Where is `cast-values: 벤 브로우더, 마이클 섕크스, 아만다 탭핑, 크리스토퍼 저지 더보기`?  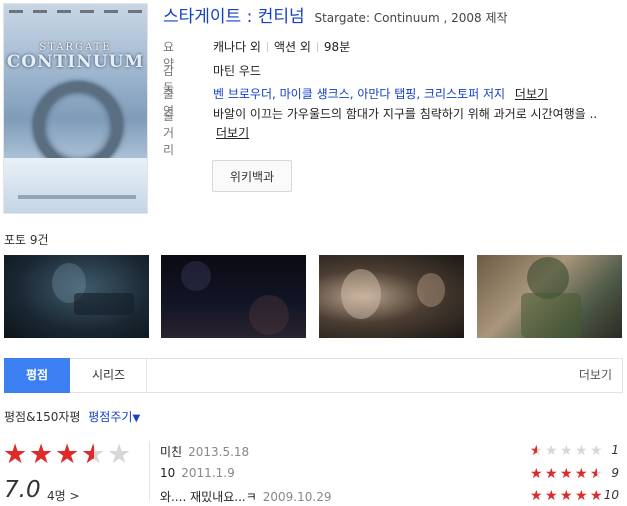 cast-values: 벤 브로우더, 마이클 섕크스, 아만다 탭핑, 크리스토퍼 저지 더보기 is located at coordinates (380, 93).